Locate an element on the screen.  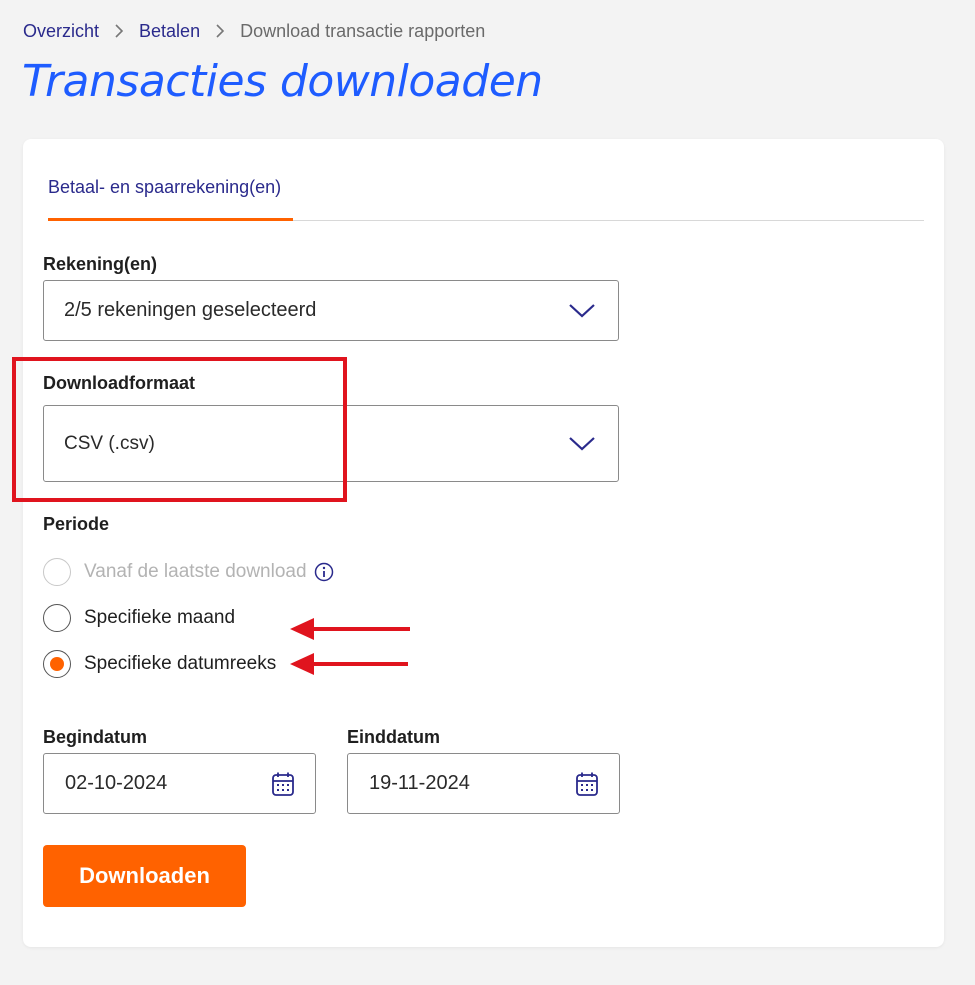
radio-selected-dot is located at coordinates (57, 664).